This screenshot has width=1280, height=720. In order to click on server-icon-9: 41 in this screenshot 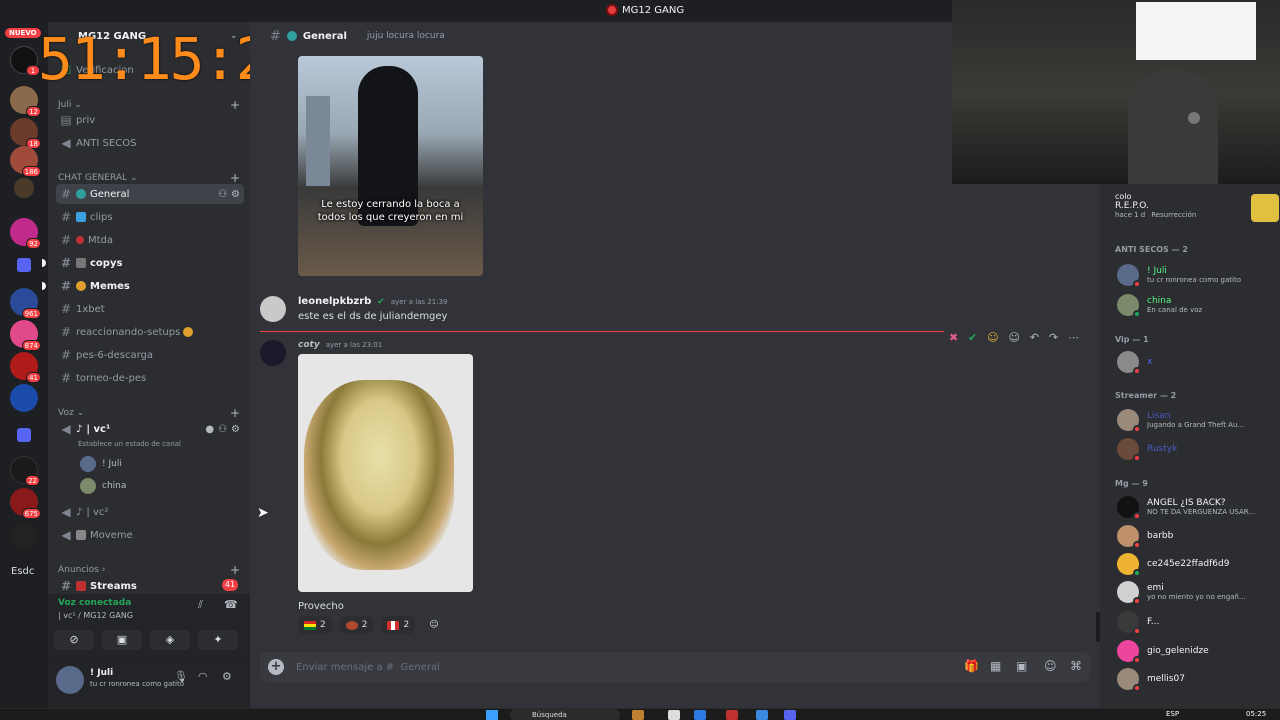, I will do `click(25, 367)`.